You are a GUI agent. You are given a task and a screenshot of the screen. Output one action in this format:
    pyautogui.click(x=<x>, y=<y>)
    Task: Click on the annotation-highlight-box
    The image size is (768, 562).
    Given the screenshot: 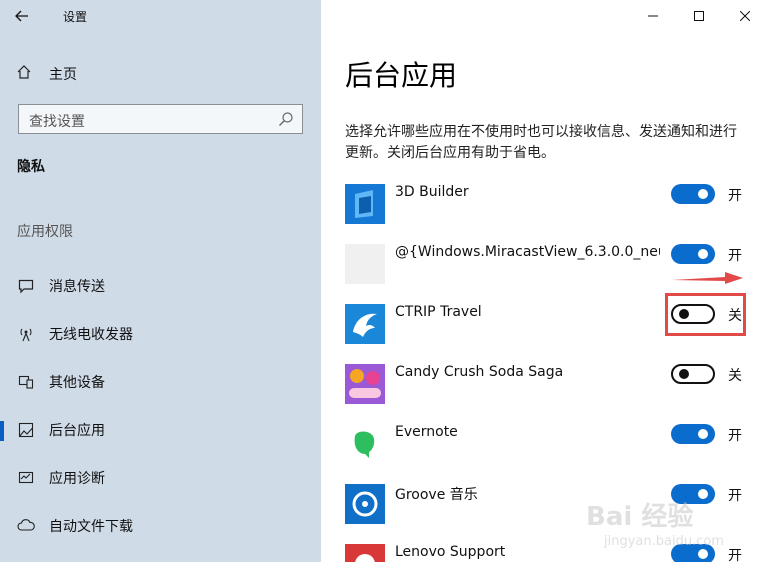 What is the action you would take?
    pyautogui.click(x=705, y=314)
    